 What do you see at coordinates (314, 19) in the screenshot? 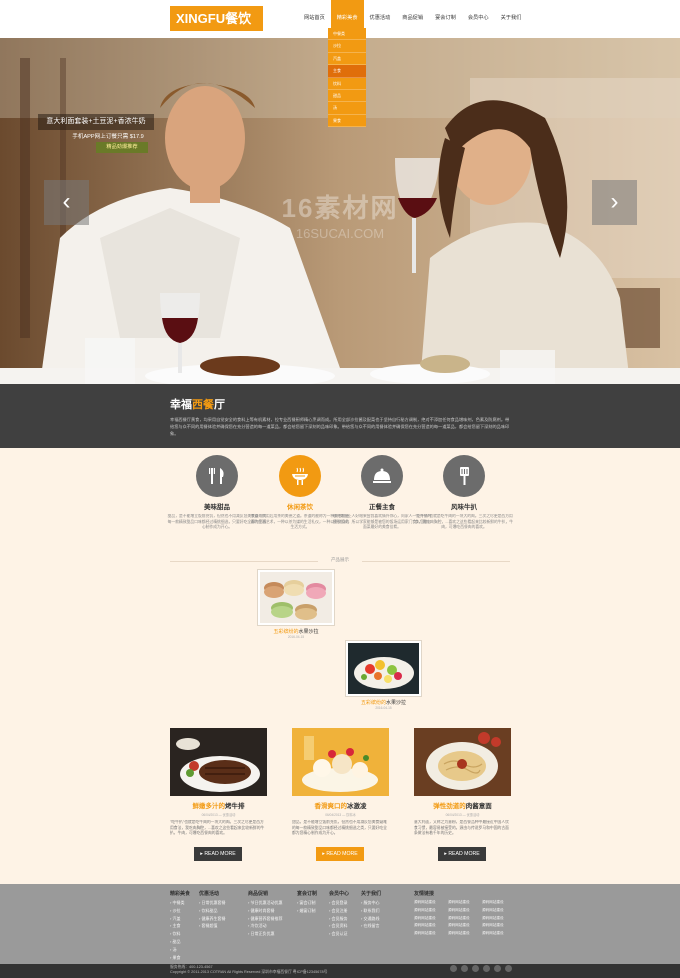
I see `nav-home: 网站首页` at bounding box center [314, 19].